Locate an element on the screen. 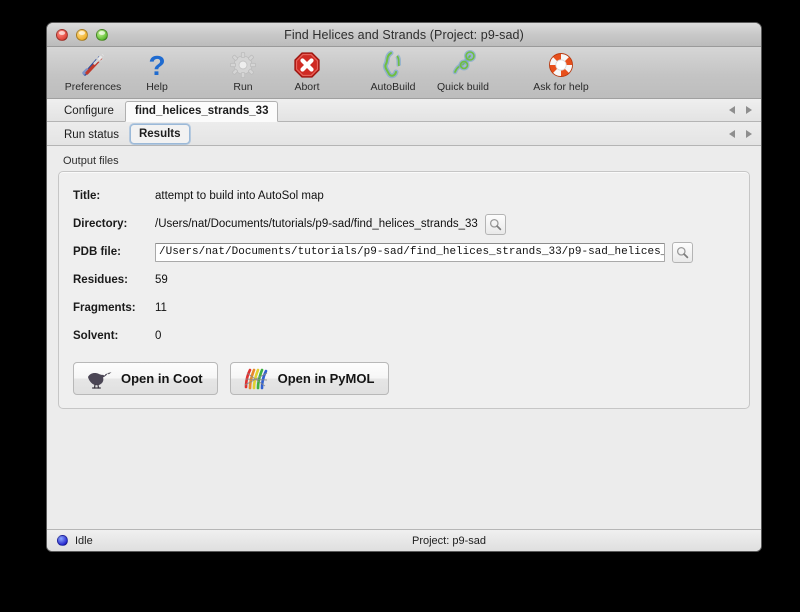 The width and height of the screenshot is (800, 612). subtab-scroll-left-icon is located at coordinates (732, 133).